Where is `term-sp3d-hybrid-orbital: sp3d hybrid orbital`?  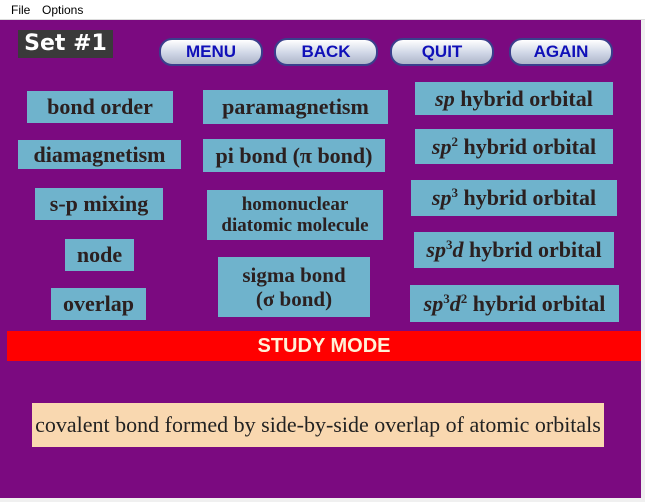 term-sp3d-hybrid-orbital: sp3d hybrid orbital is located at coordinates (514, 250).